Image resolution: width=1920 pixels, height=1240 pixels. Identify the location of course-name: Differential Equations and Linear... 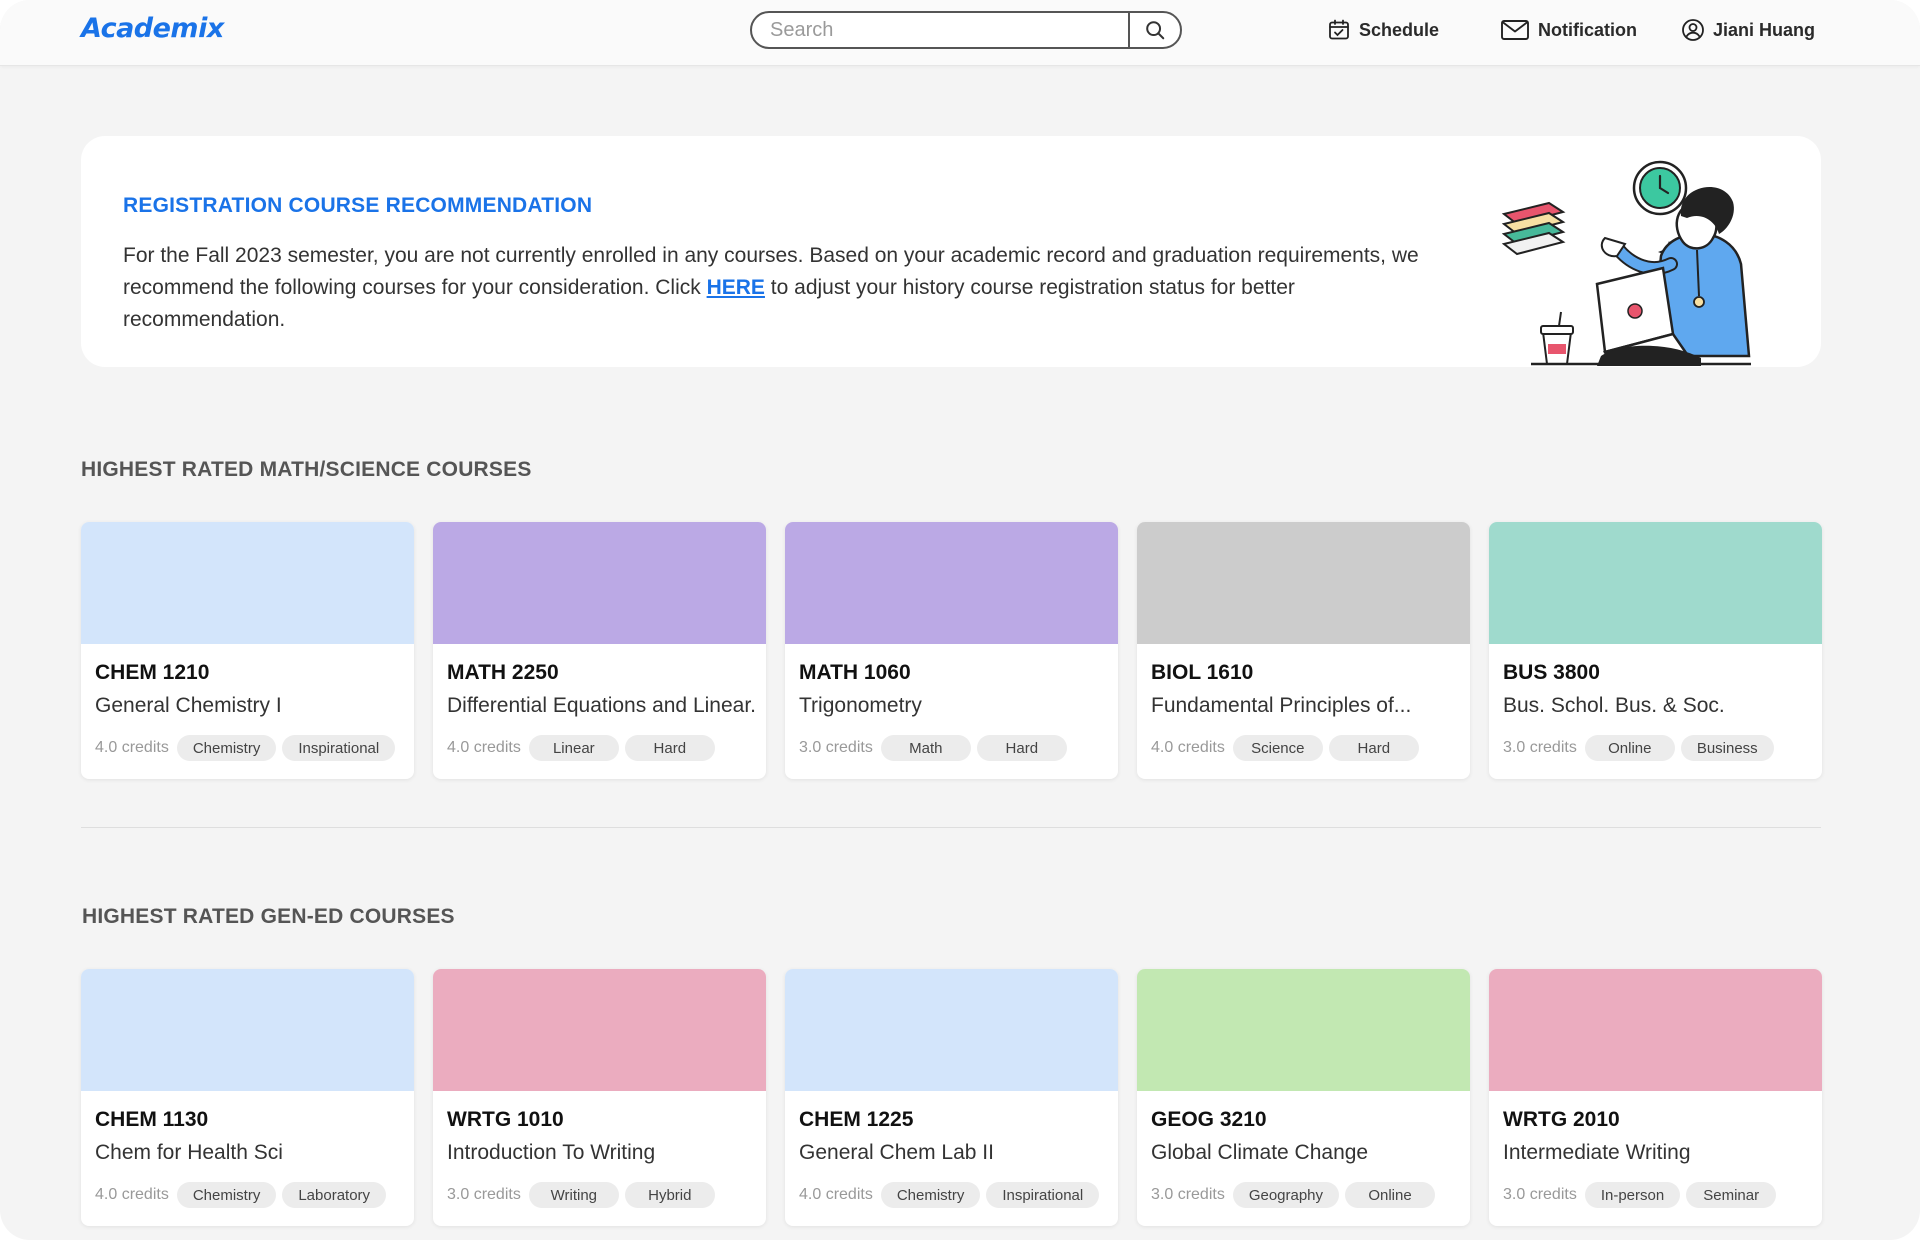
(602, 705).